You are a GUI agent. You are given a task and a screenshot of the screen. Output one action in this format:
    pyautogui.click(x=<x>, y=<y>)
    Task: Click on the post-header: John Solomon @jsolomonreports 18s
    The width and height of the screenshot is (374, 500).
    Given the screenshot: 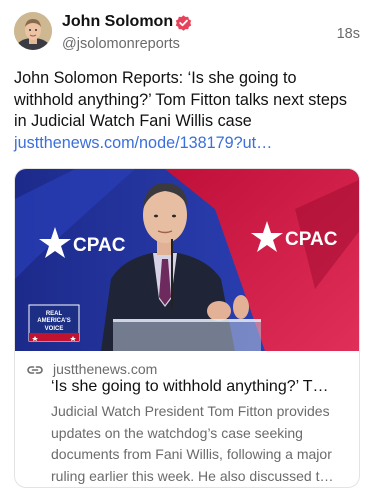 What is the action you would take?
    pyautogui.click(x=187, y=35)
    